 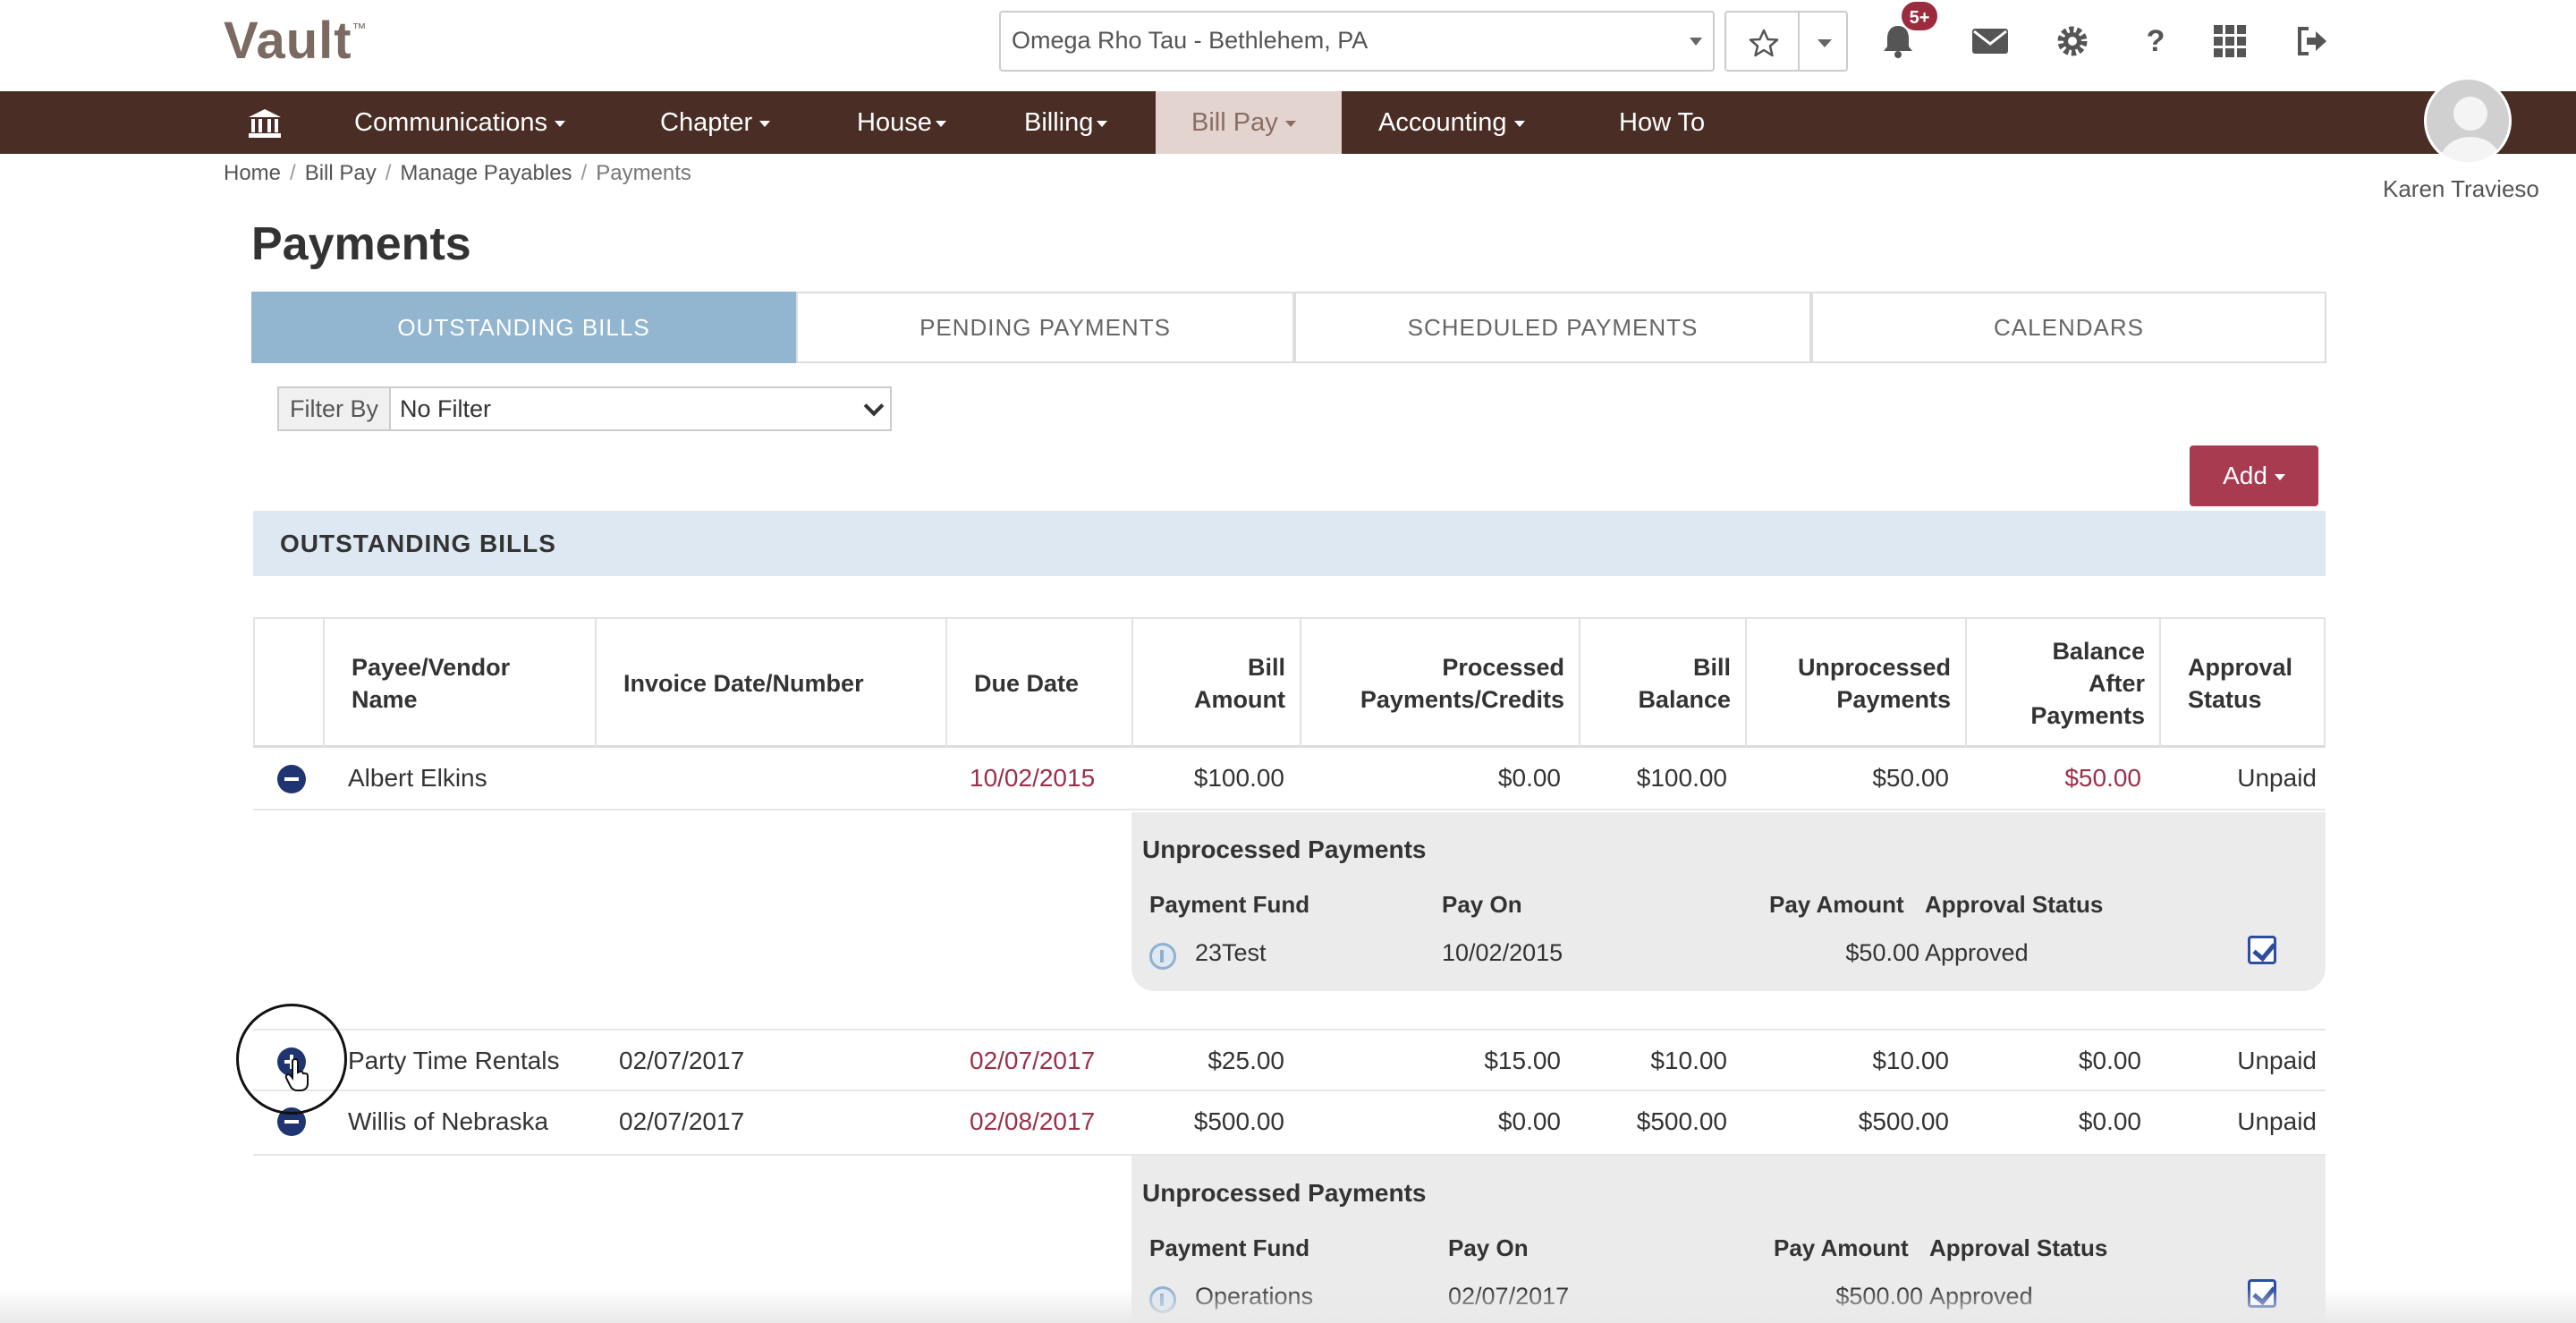 What do you see at coordinates (296, 41) in the screenshot?
I see `vault-logo: Vault™` at bounding box center [296, 41].